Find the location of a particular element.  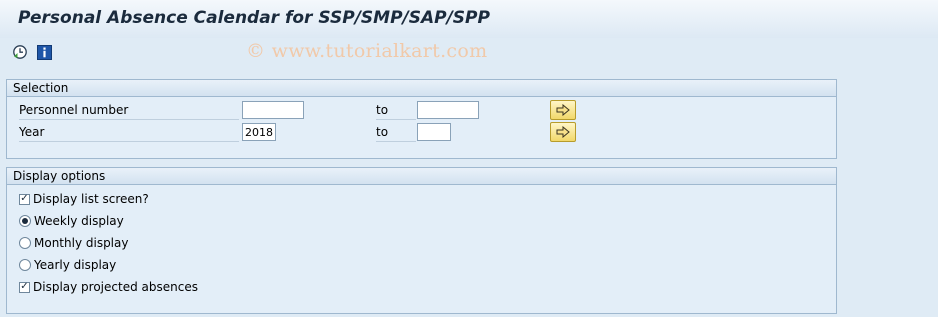

display-projected-absences-option: ✓ Display projected absences is located at coordinates (108, 287).